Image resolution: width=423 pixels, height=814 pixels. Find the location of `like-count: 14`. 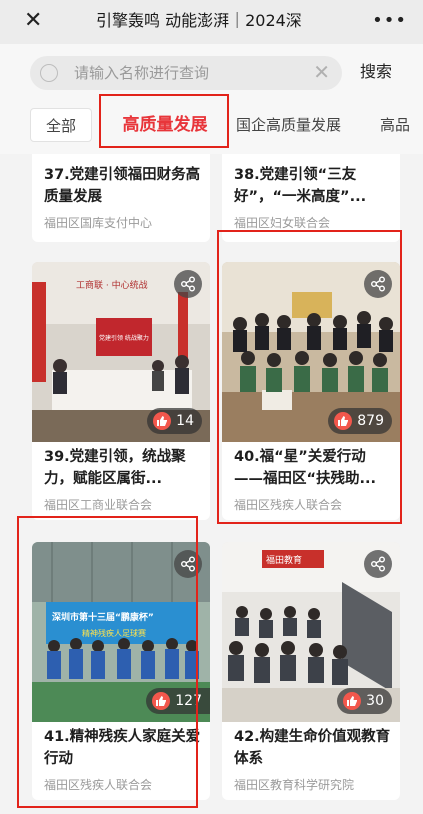

like-count: 14 is located at coordinates (185, 421).